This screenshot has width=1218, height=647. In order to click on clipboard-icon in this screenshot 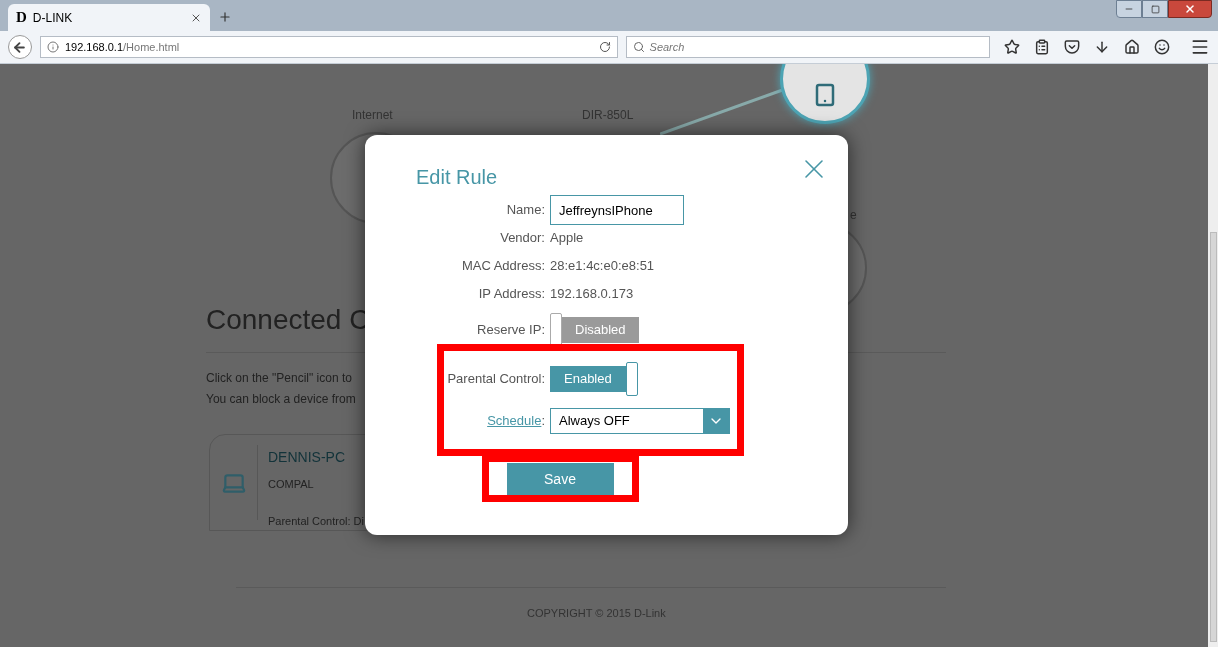, I will do `click(1042, 47)`.